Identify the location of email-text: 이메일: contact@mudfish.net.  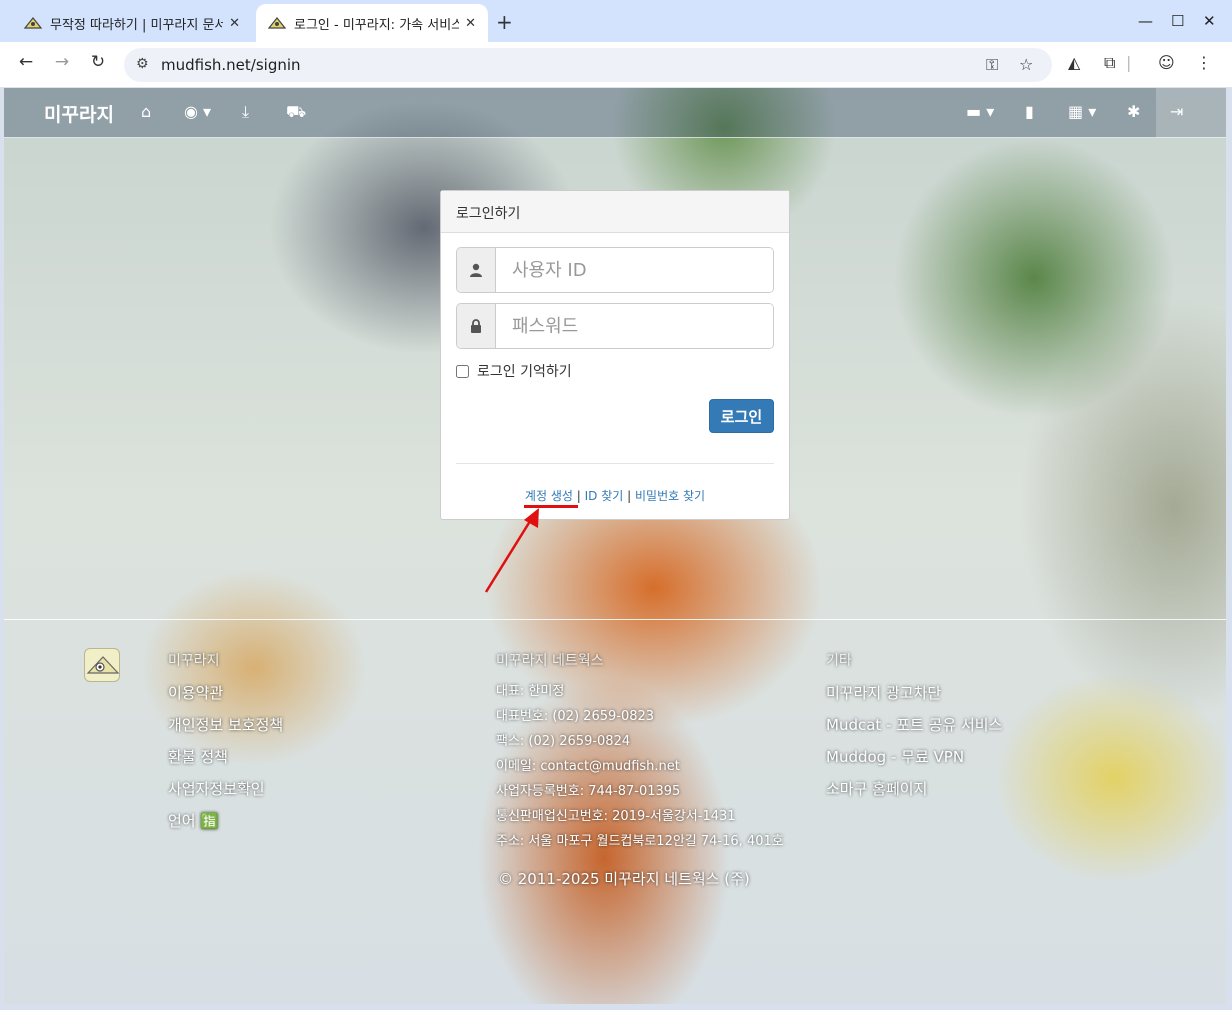
(588, 766).